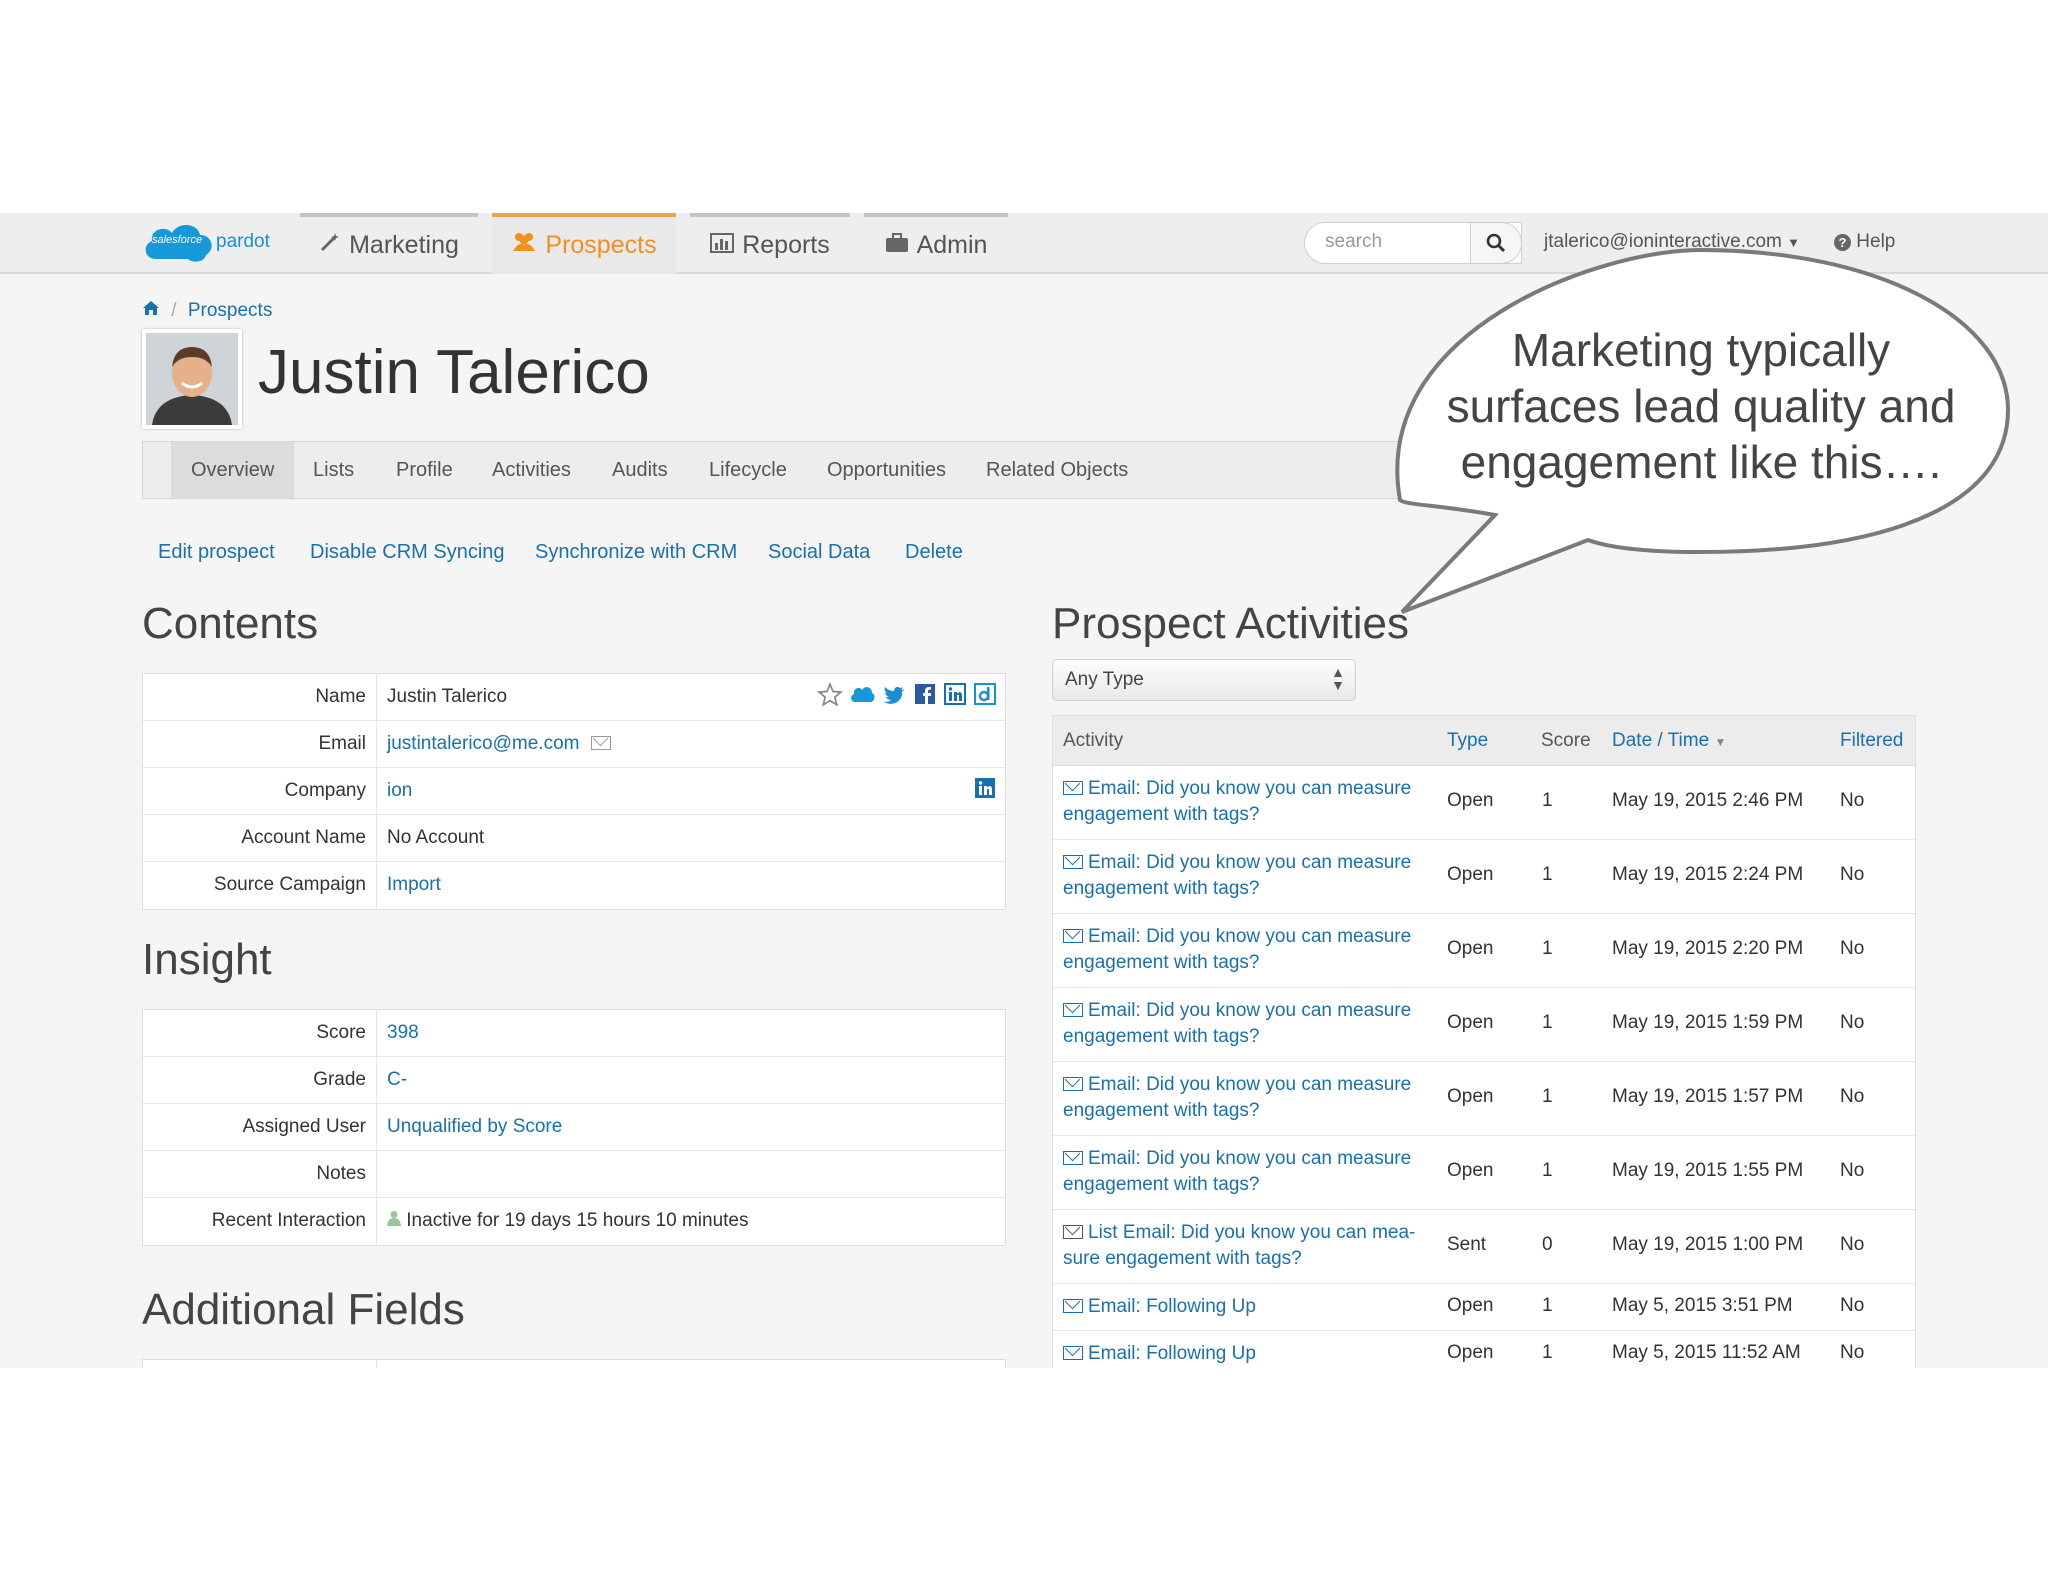 The height and width of the screenshot is (1582, 2048). Describe the element at coordinates (819, 552) in the screenshot. I see `social-data-link: Social Data` at that location.